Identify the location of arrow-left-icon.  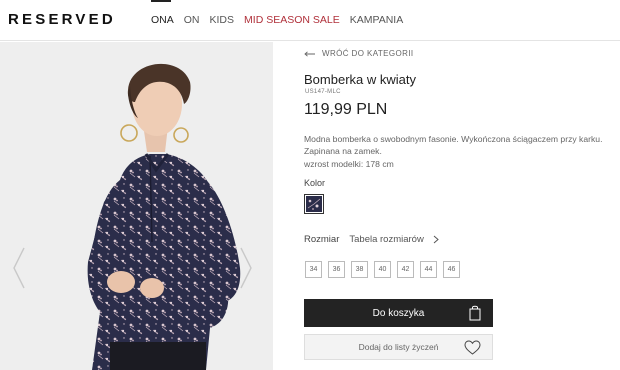
(309, 53).